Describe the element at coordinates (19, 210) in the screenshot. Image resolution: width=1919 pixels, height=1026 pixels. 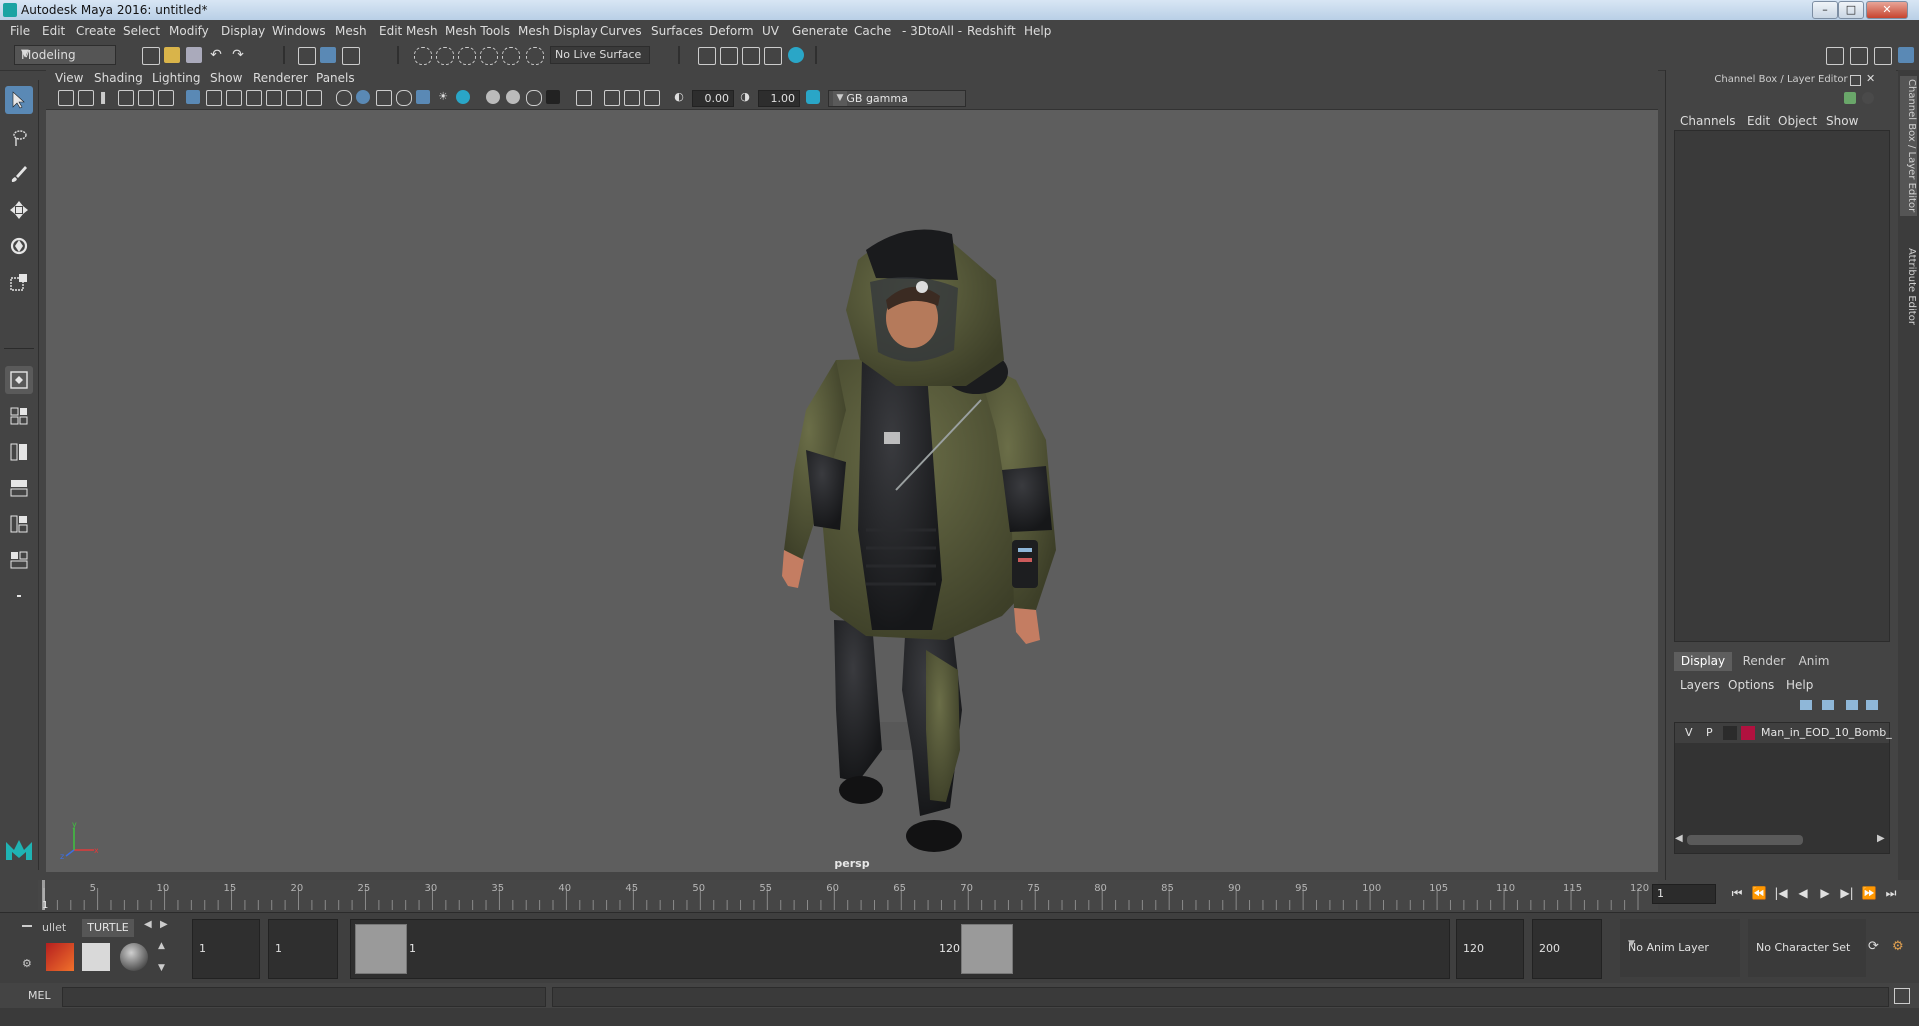
I see `move-tool-button` at that location.